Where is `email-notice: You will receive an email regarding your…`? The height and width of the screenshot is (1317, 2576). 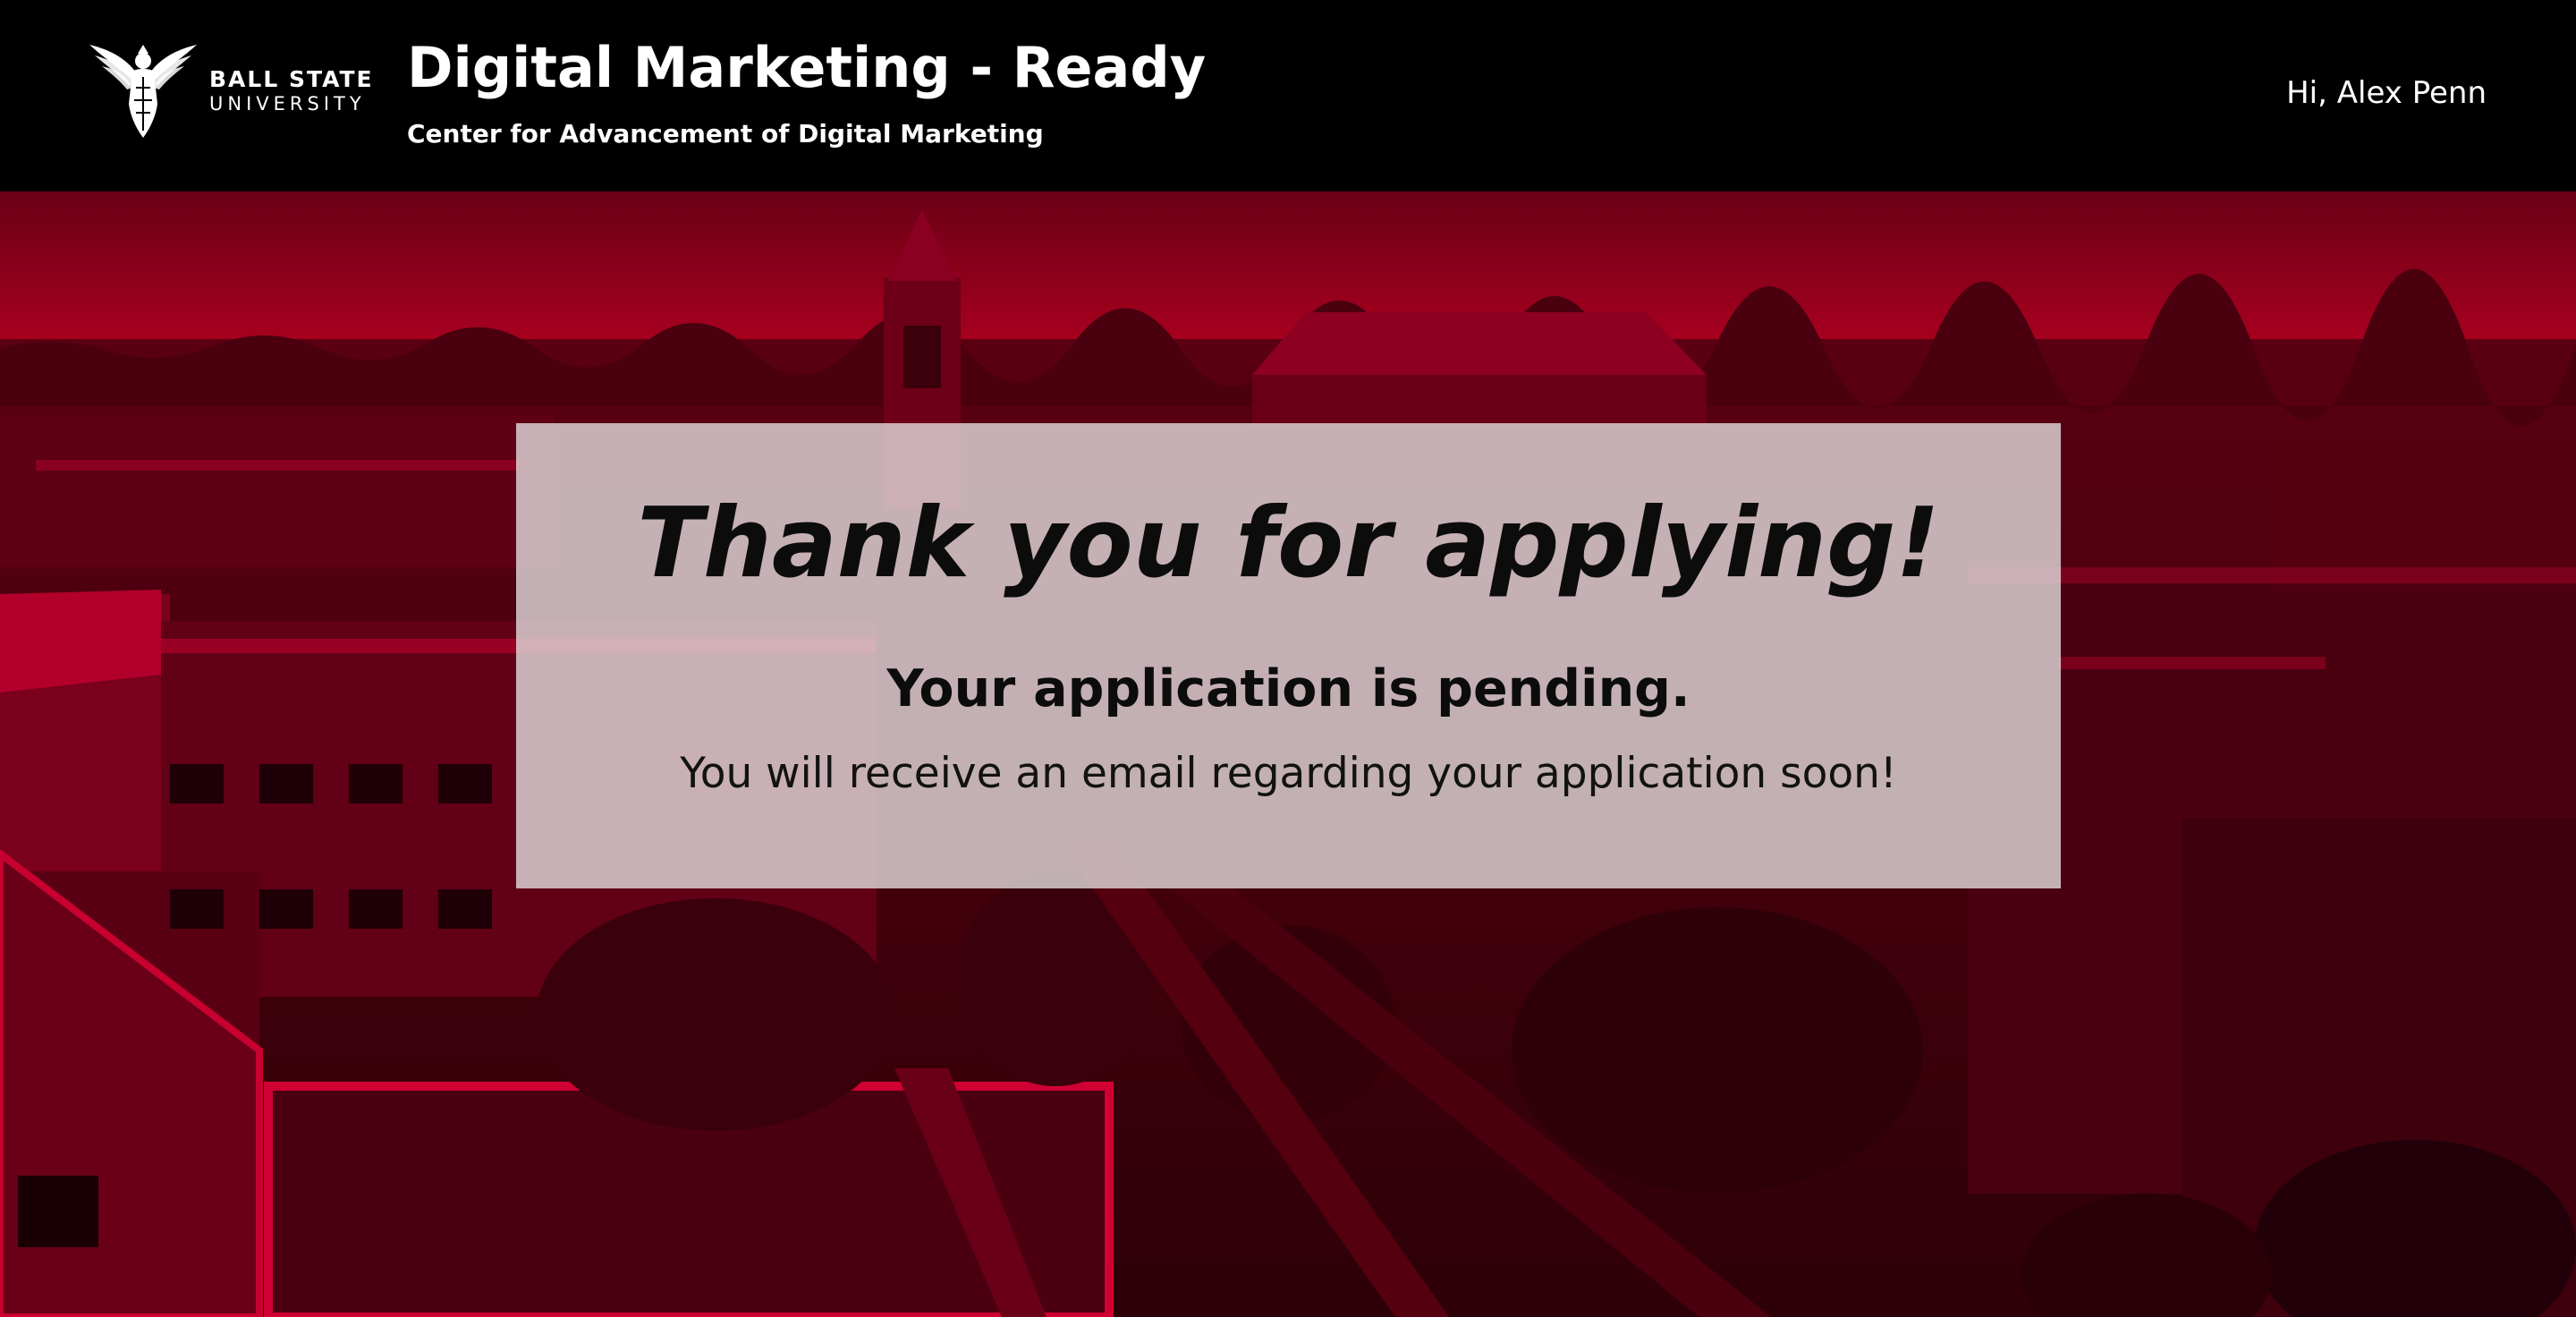
email-notice: You will receive an email regarding your… is located at coordinates (1288, 773).